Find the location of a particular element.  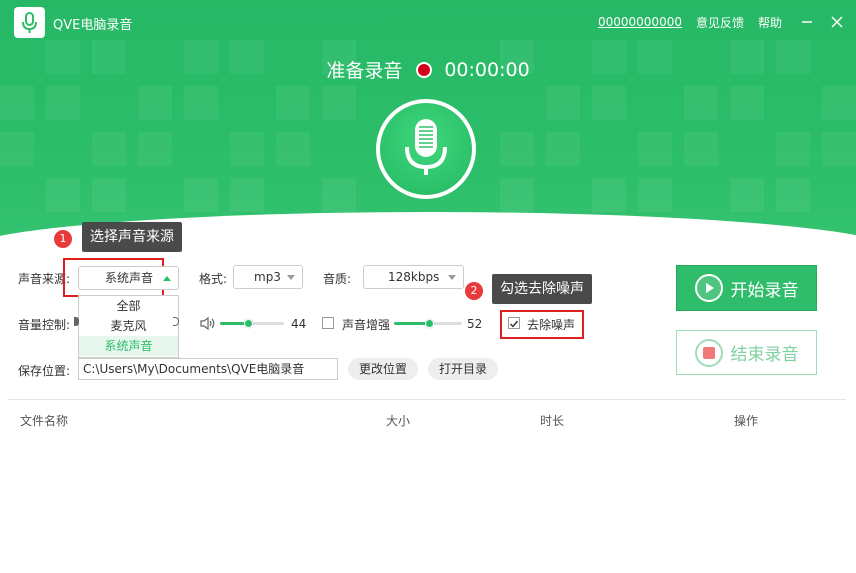

denoise-label: 去除噪声 is located at coordinates (551, 325).